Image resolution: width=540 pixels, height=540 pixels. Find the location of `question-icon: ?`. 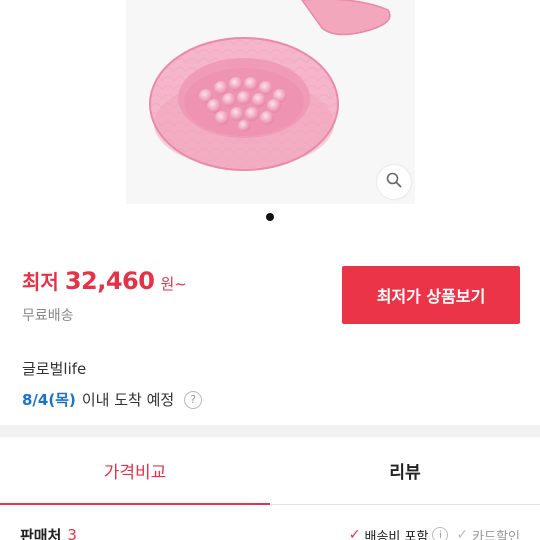

question-icon: ? is located at coordinates (193, 399).